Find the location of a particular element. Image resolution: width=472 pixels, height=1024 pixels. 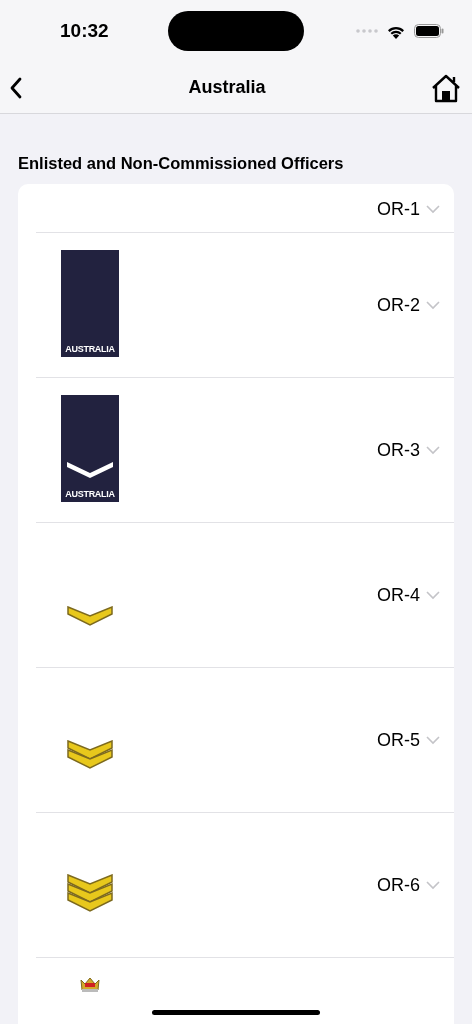

rank-row-toggle: OR-2 is located at coordinates (408, 305).